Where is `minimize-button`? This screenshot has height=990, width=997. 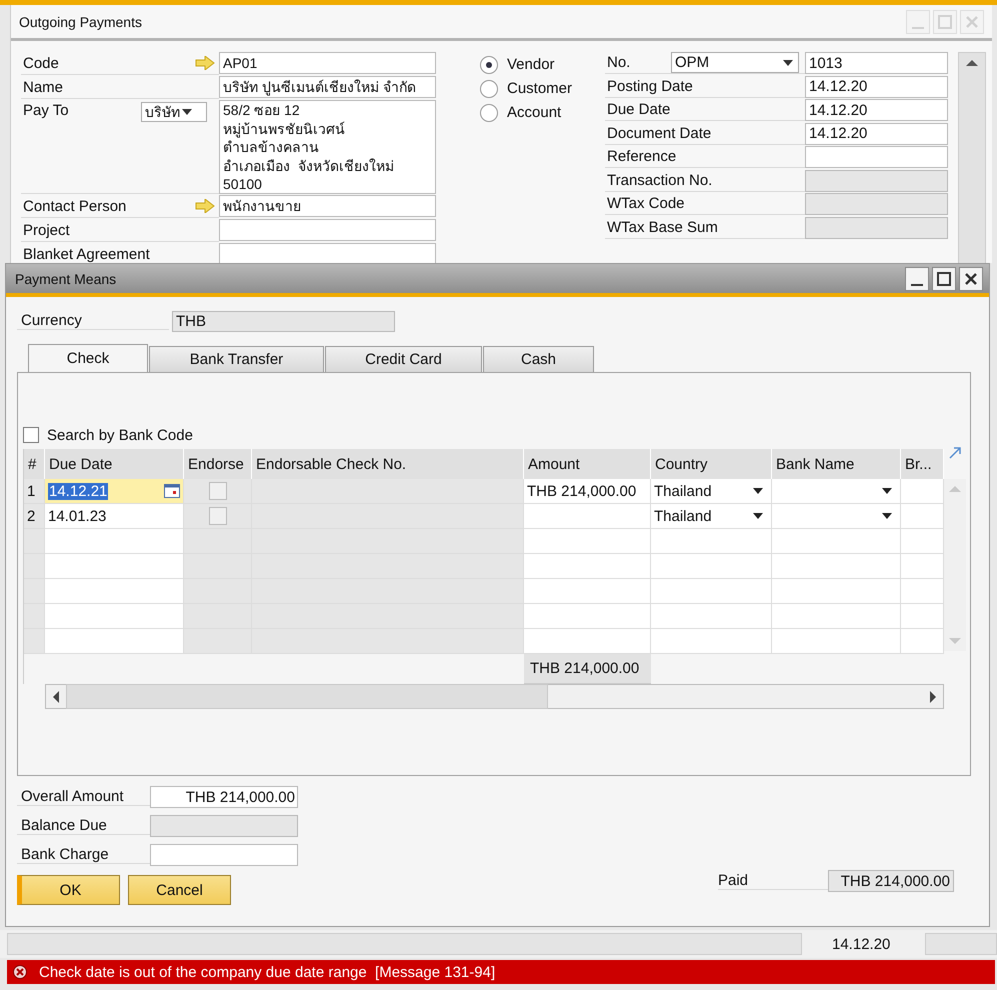 minimize-button is located at coordinates (917, 278).